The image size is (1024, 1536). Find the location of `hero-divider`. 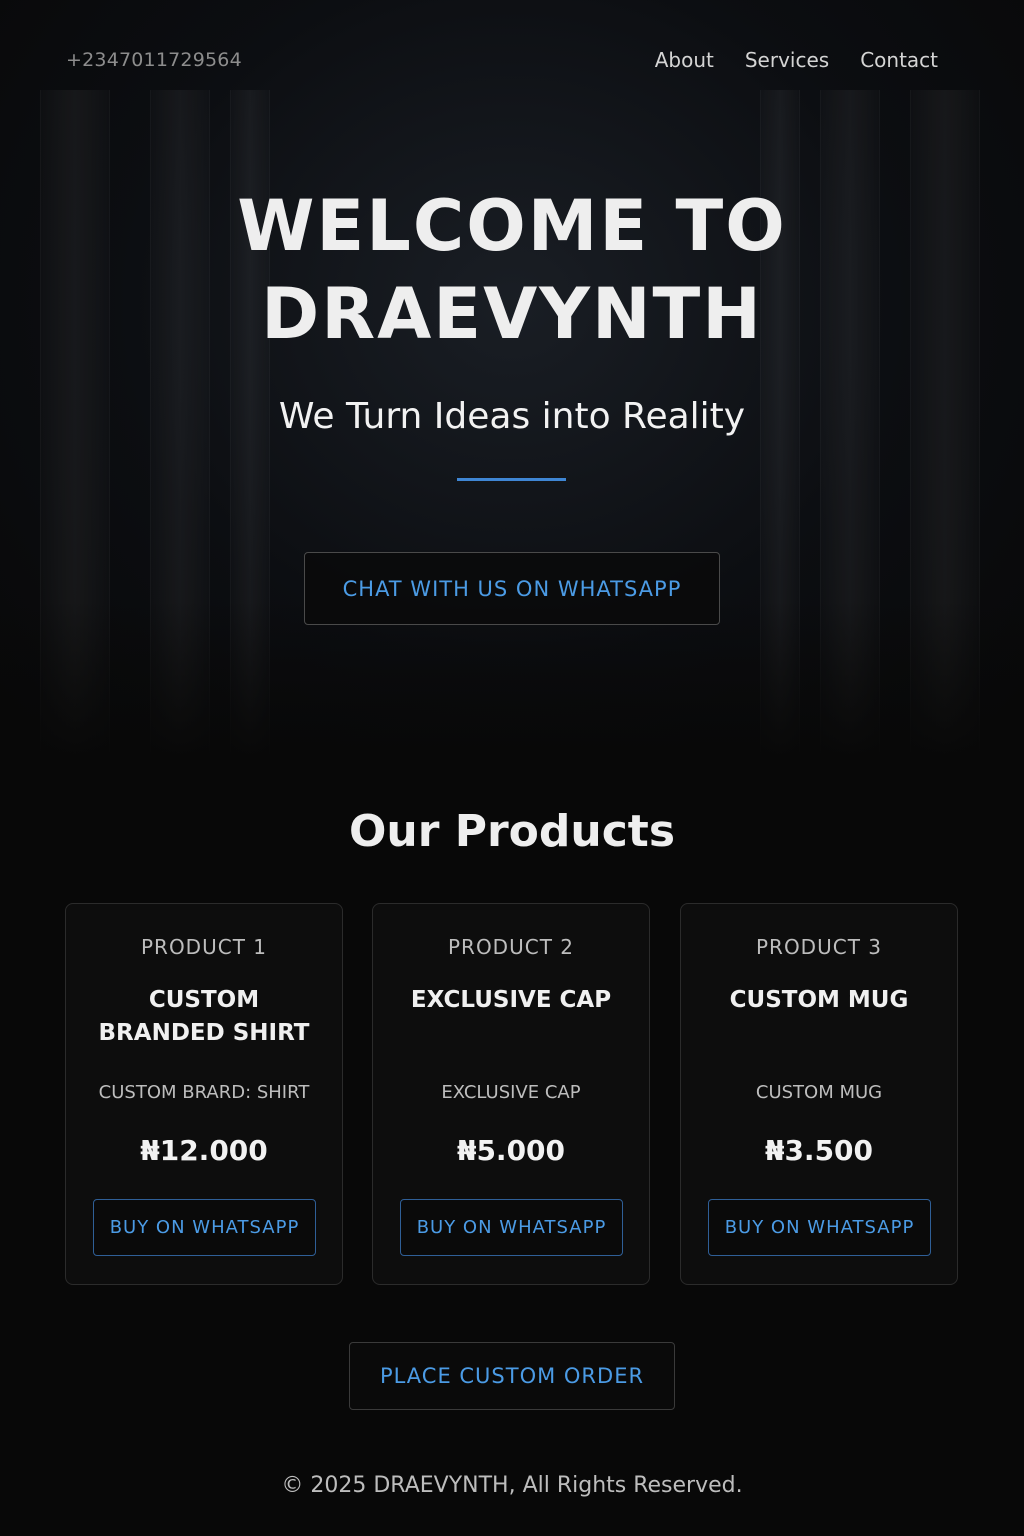

hero-divider is located at coordinates (511, 479).